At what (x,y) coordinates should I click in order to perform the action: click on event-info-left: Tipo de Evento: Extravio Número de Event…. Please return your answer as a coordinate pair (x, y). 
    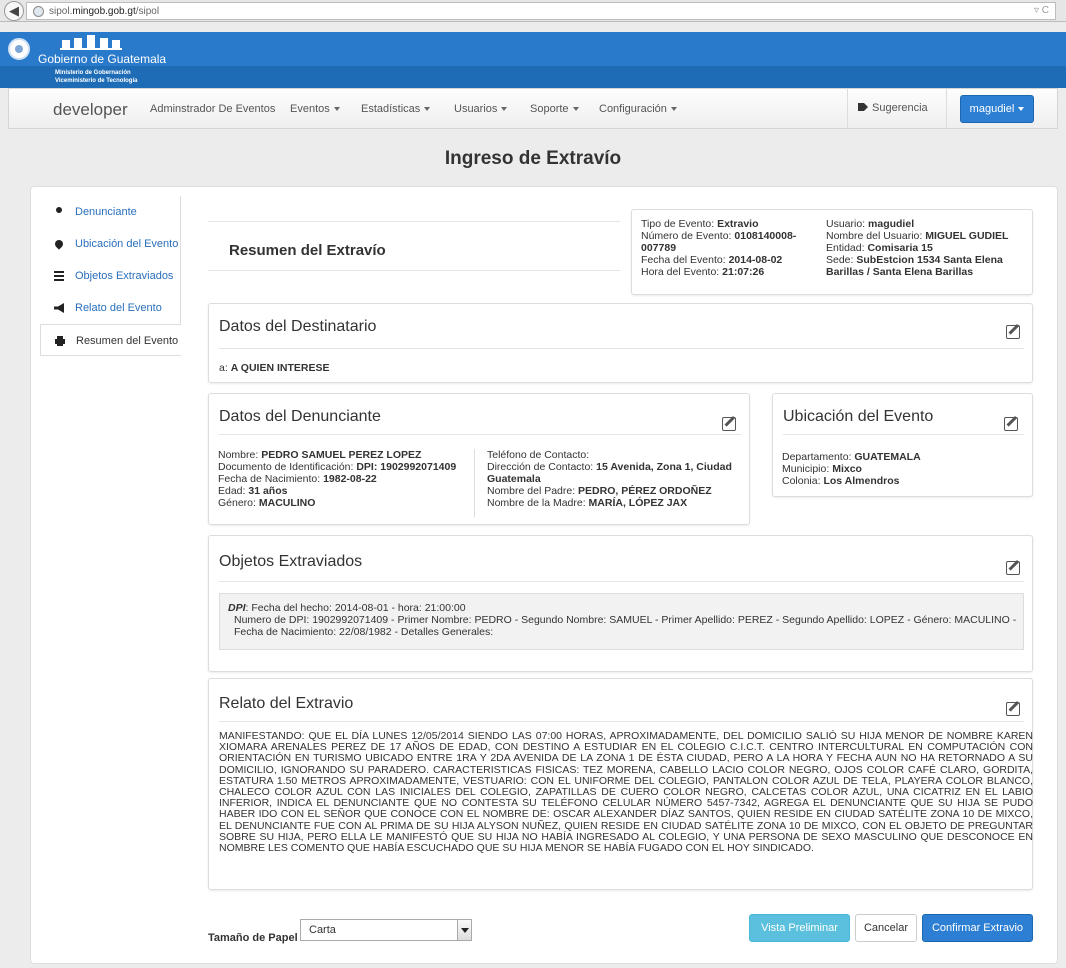
    Looking at the image, I should click on (719, 248).